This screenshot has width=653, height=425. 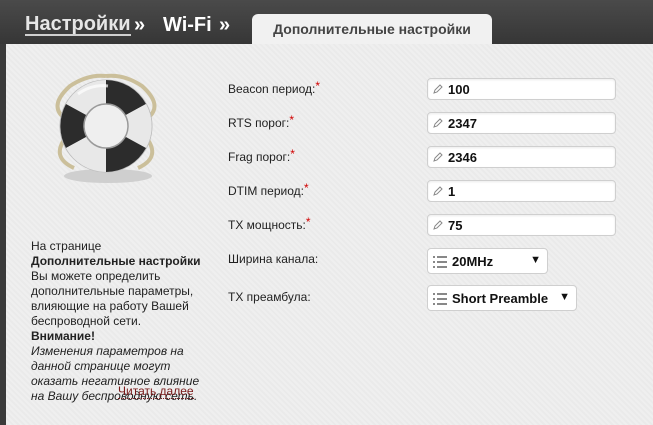 What do you see at coordinates (269, 223) in the screenshot?
I see `tx-power-label: TX мощность:*` at bounding box center [269, 223].